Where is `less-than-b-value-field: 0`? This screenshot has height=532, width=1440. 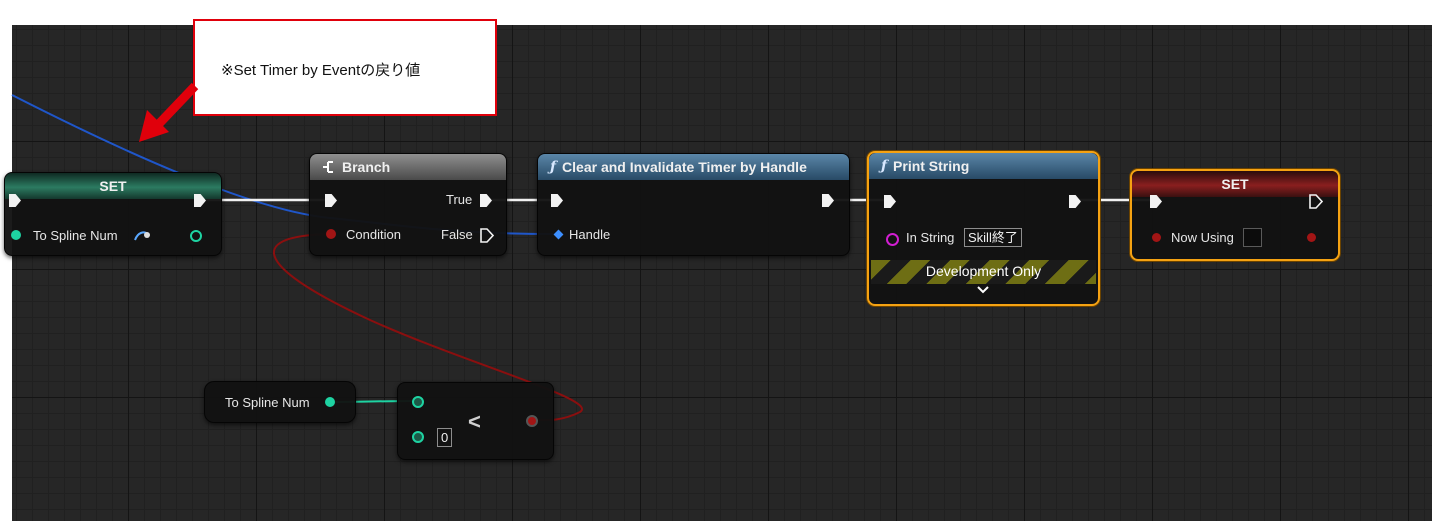
less-than-b-value-field: 0 is located at coordinates (445, 437).